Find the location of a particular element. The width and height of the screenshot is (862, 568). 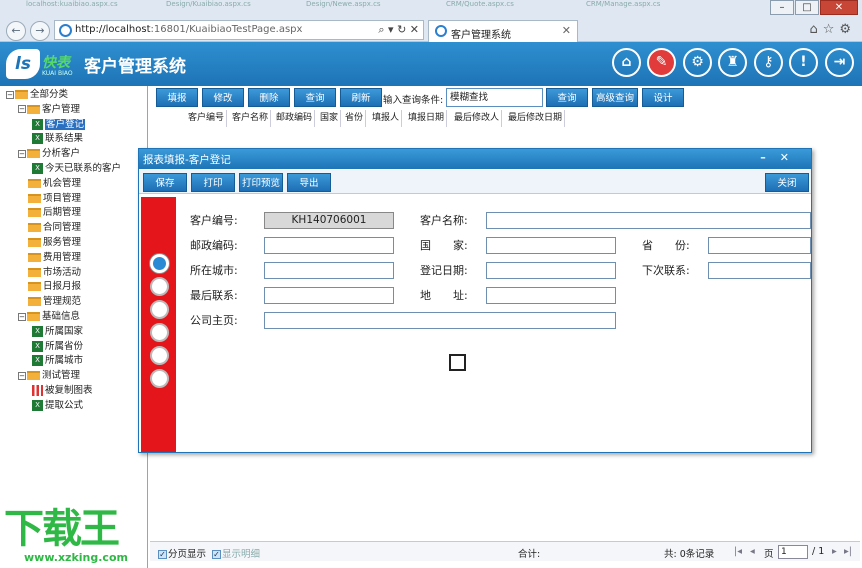

fill-button: 填报 is located at coordinates (177, 97).